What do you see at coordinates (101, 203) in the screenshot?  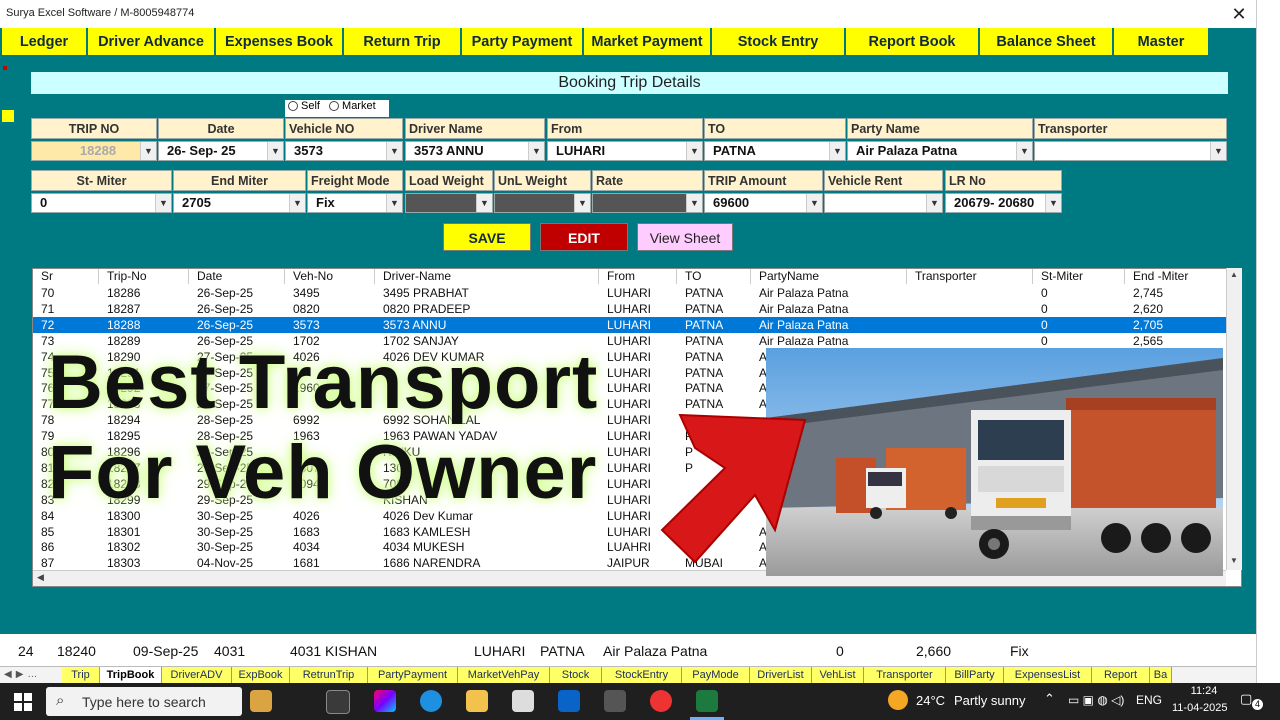 I see `field-st-miter: 0 ▼` at bounding box center [101, 203].